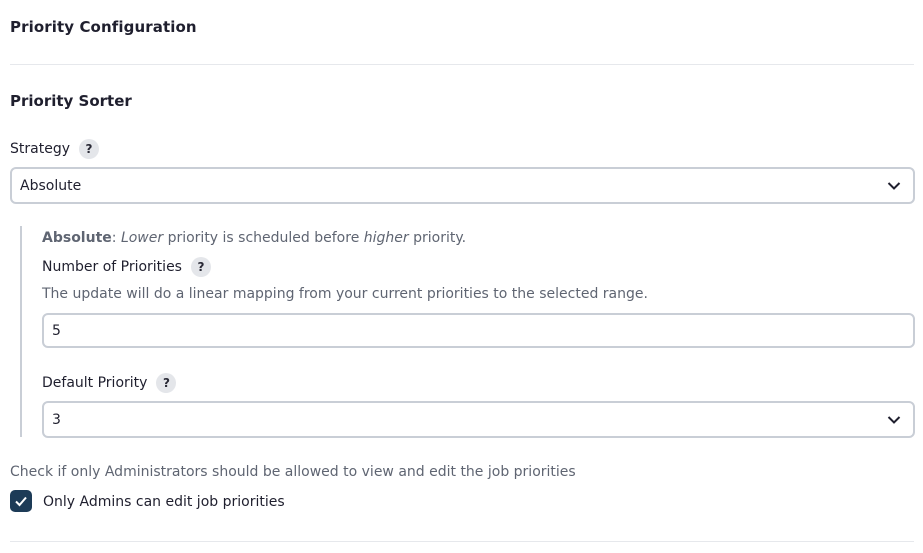 The height and width of the screenshot is (553, 923). I want to click on strategy-description-name: Absolute, so click(77, 238).